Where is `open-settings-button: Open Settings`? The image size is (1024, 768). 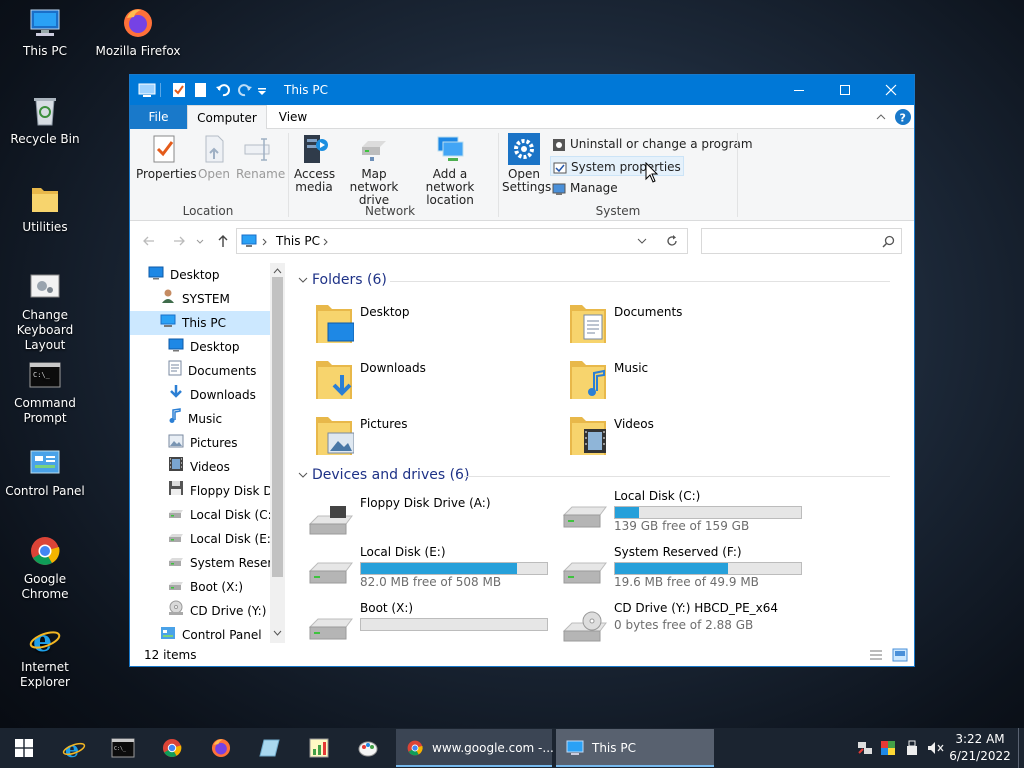 open-settings-button: Open Settings is located at coordinates (526, 163).